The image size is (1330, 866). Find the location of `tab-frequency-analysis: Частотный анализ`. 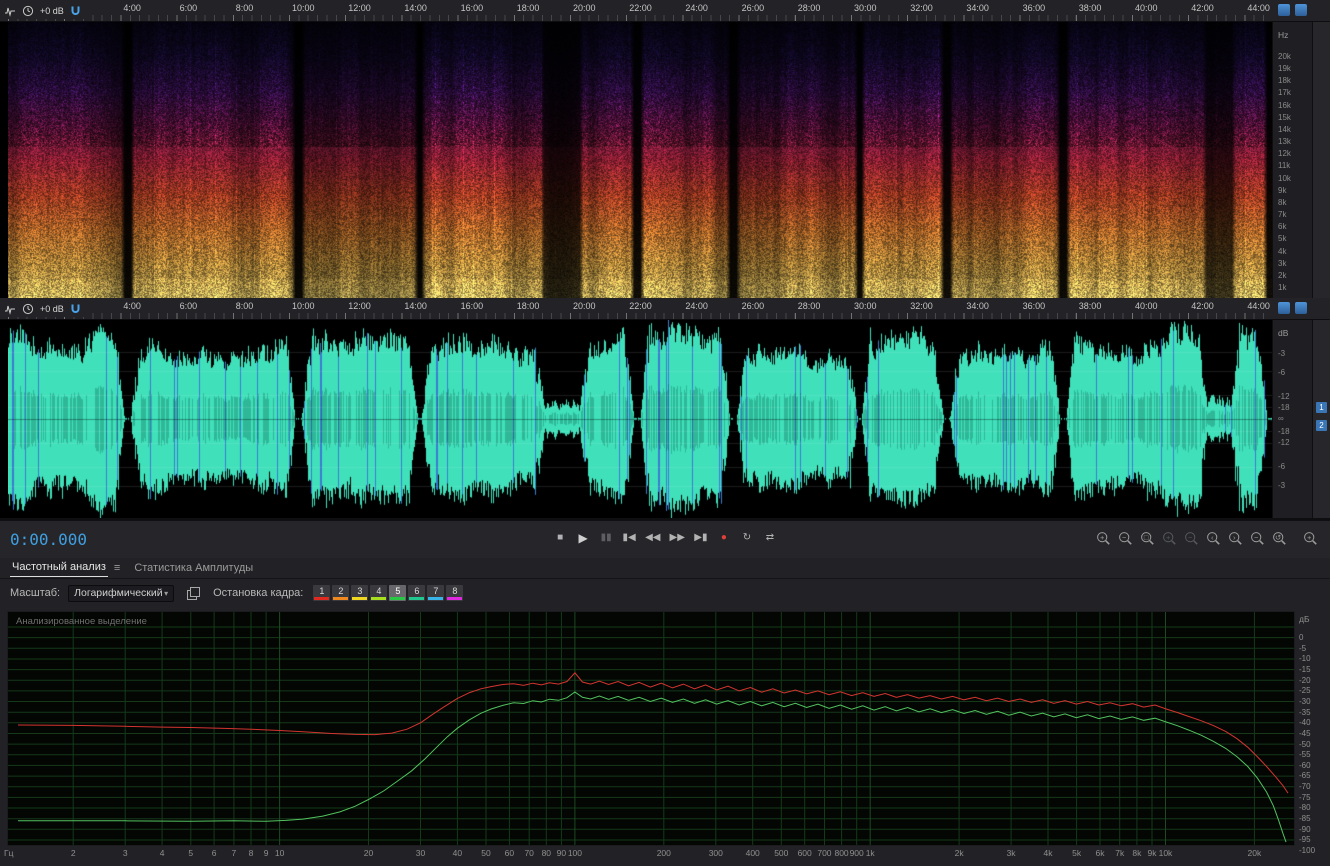

tab-frequency-analysis: Частотный анализ is located at coordinates (59, 568).